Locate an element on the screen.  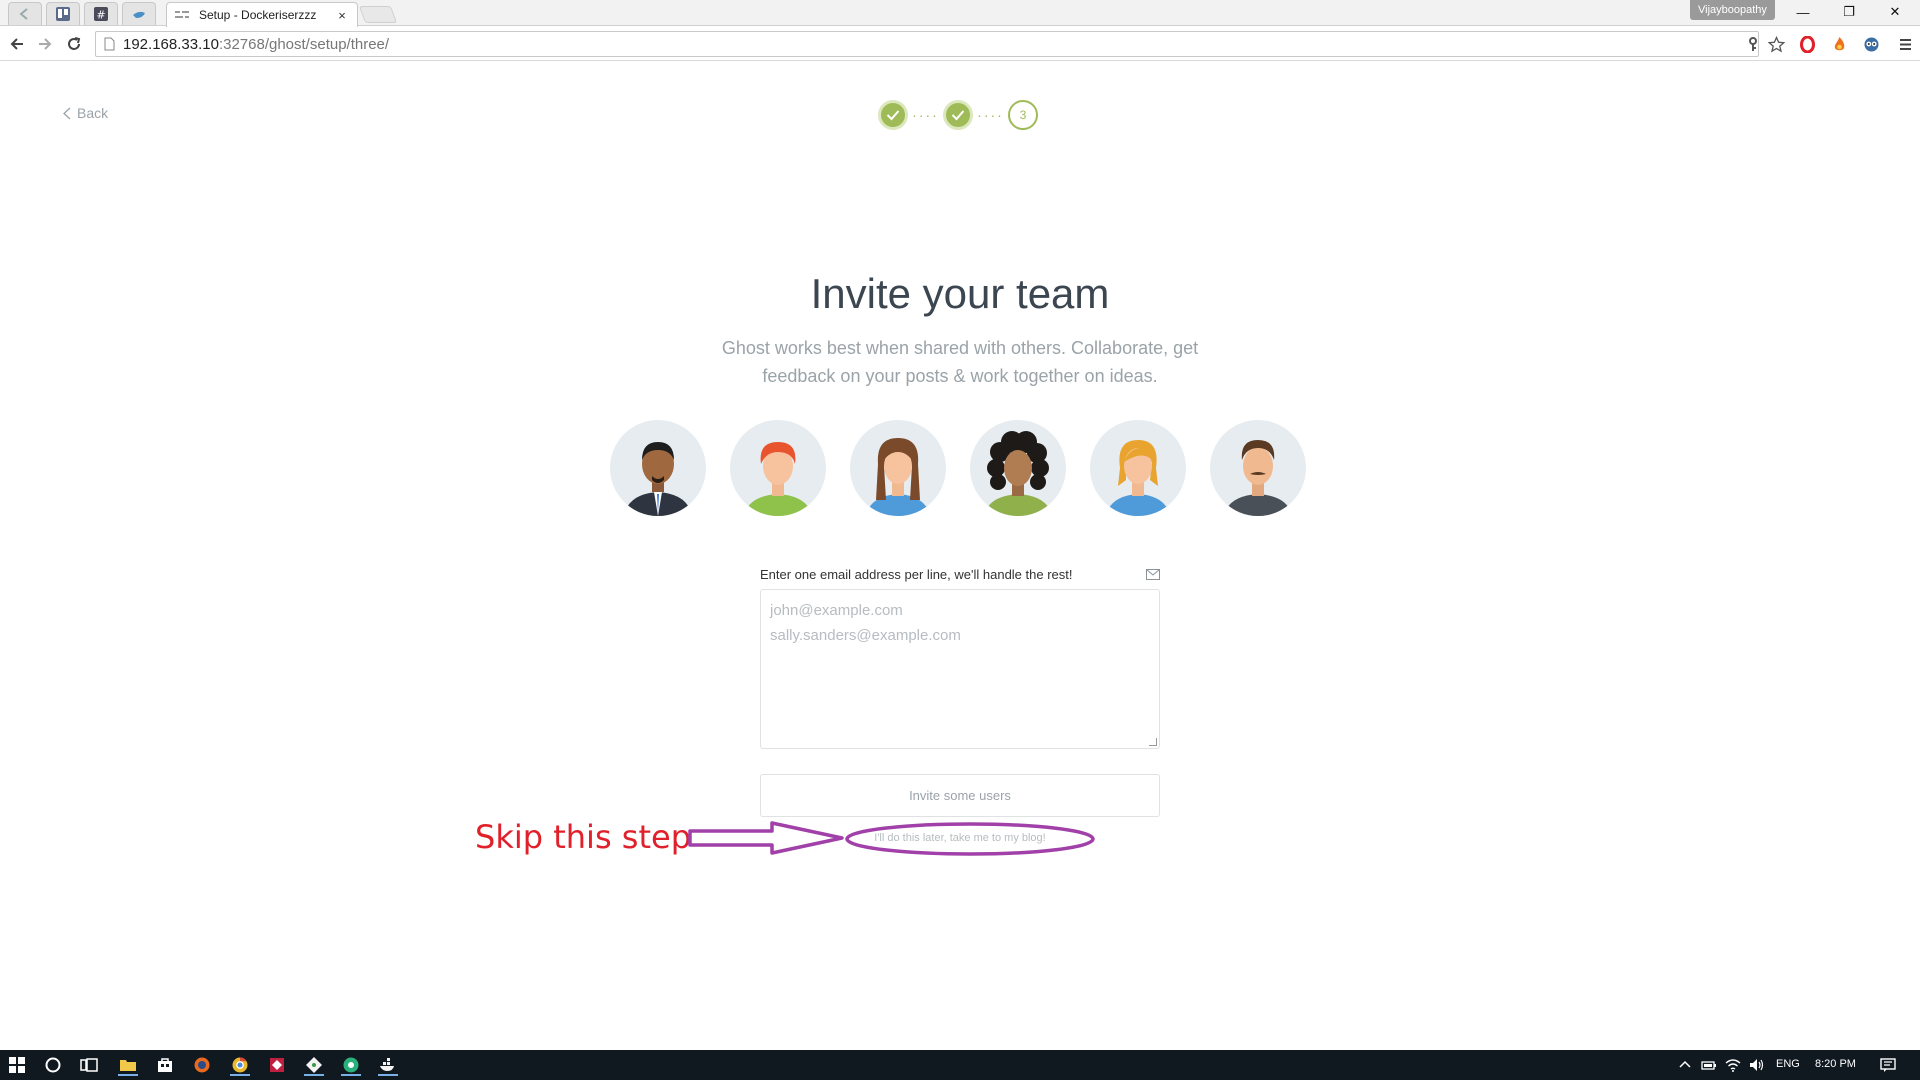
battery-icon is located at coordinates (1708, 1065).